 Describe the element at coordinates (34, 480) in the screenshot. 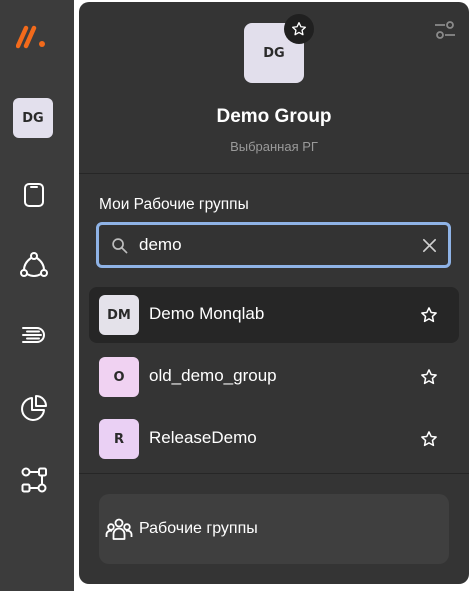

I see `workflow-icon` at that location.